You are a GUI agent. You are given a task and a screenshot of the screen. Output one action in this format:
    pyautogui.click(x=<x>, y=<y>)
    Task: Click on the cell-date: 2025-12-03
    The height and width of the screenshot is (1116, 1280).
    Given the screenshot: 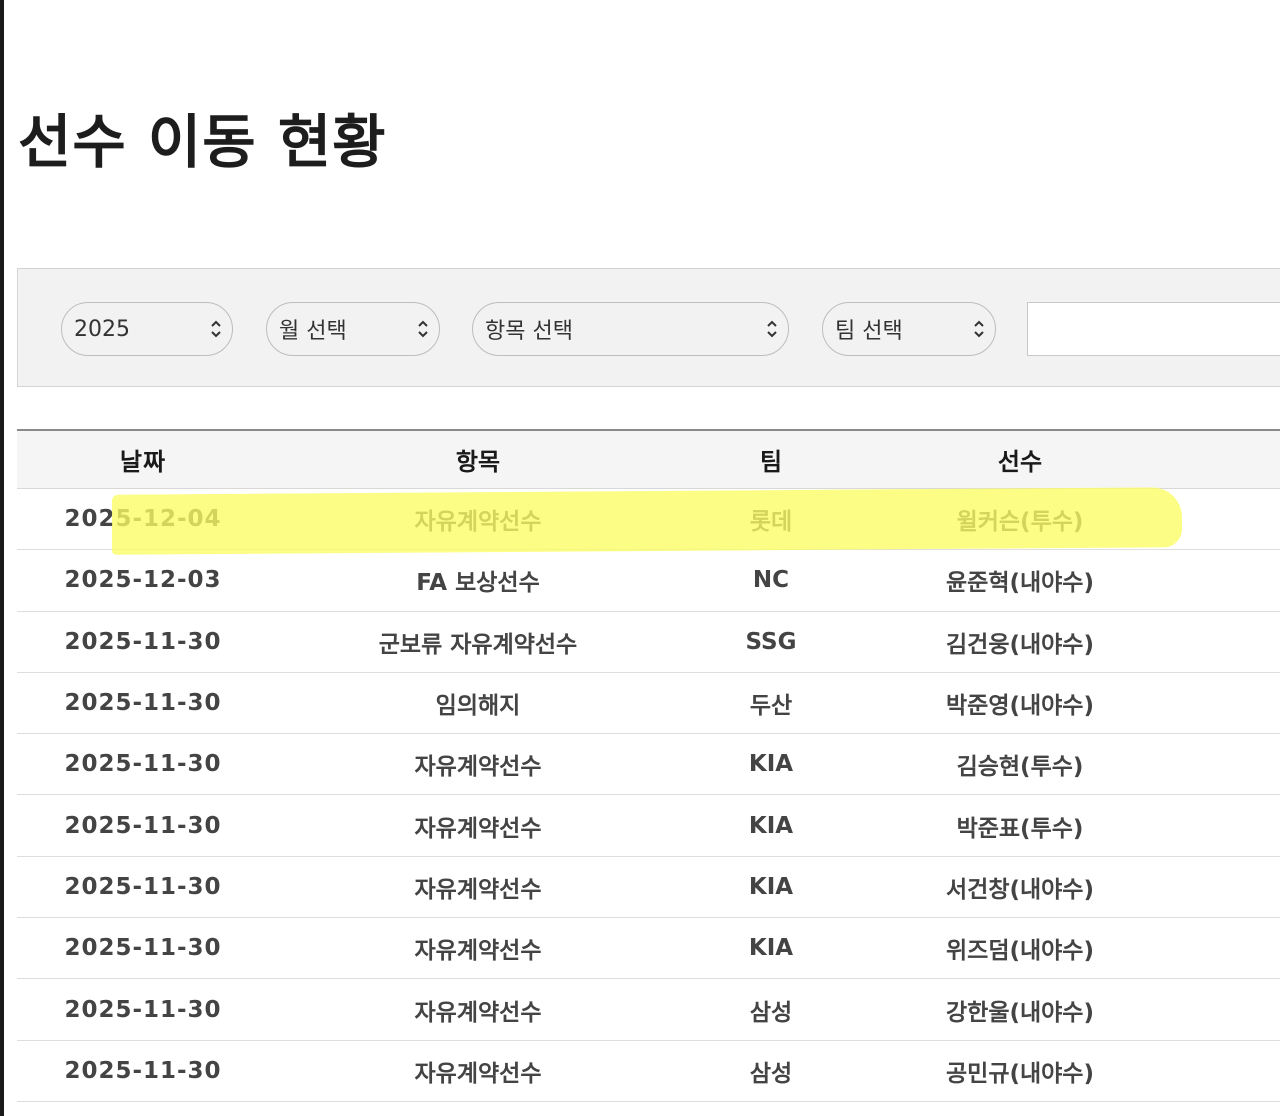 What is the action you would take?
    pyautogui.click(x=143, y=580)
    